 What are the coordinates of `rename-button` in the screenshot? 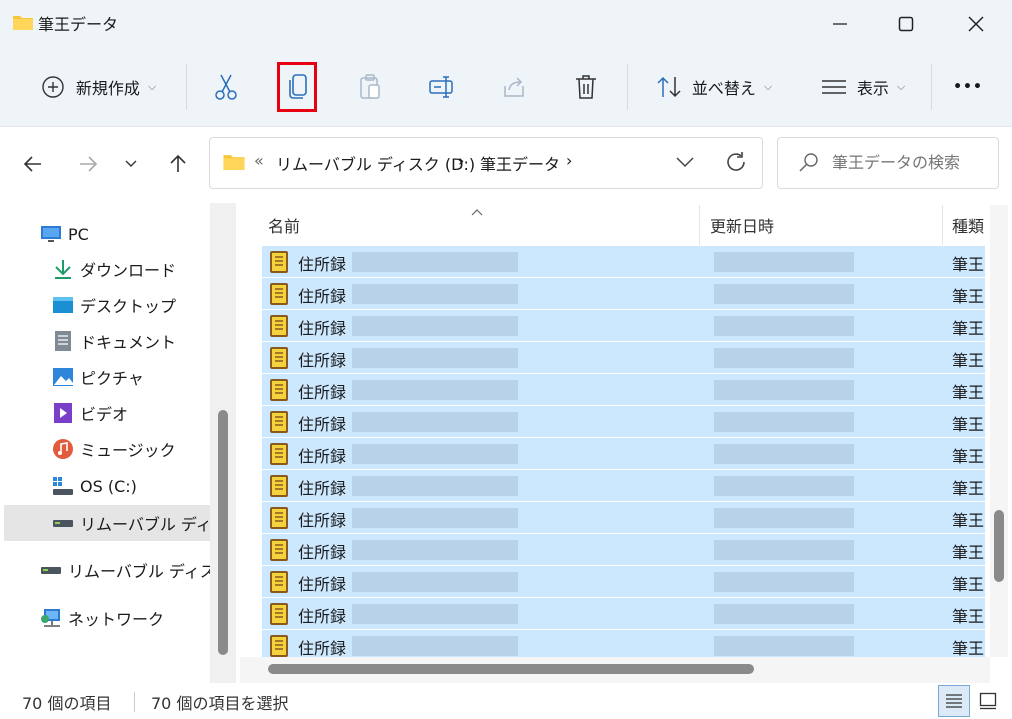 It's located at (442, 87).